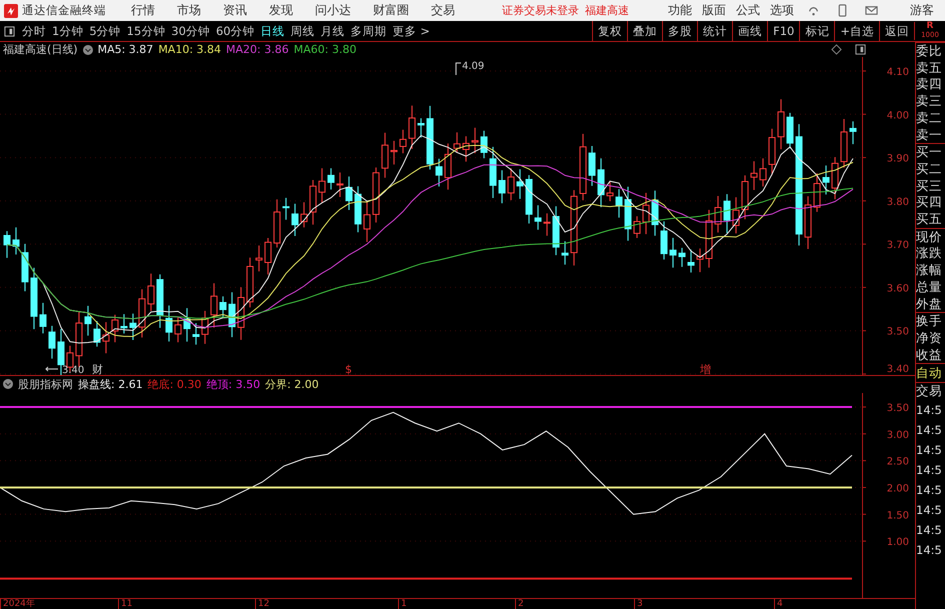 This screenshot has height=609, width=945. What do you see at coordinates (930, 321) in the screenshot?
I see `quote-field-label: 换手` at bounding box center [930, 321].